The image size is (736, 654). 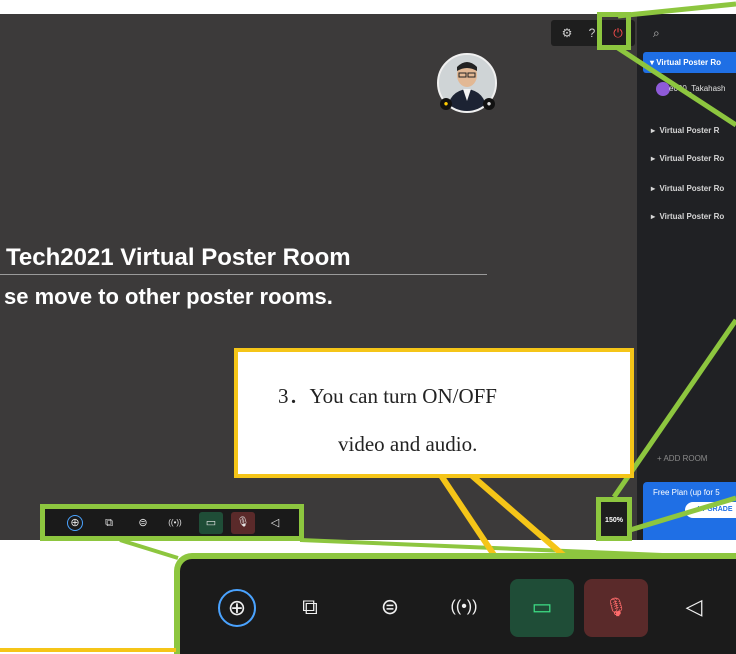 I want to click on sidebar-user-name: e000_Takahash, so click(x=697, y=88).